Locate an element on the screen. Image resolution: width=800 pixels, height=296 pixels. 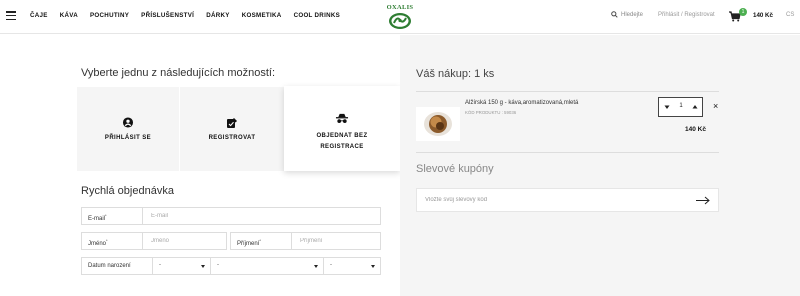
email-field: E-mail* is located at coordinates (231, 216).